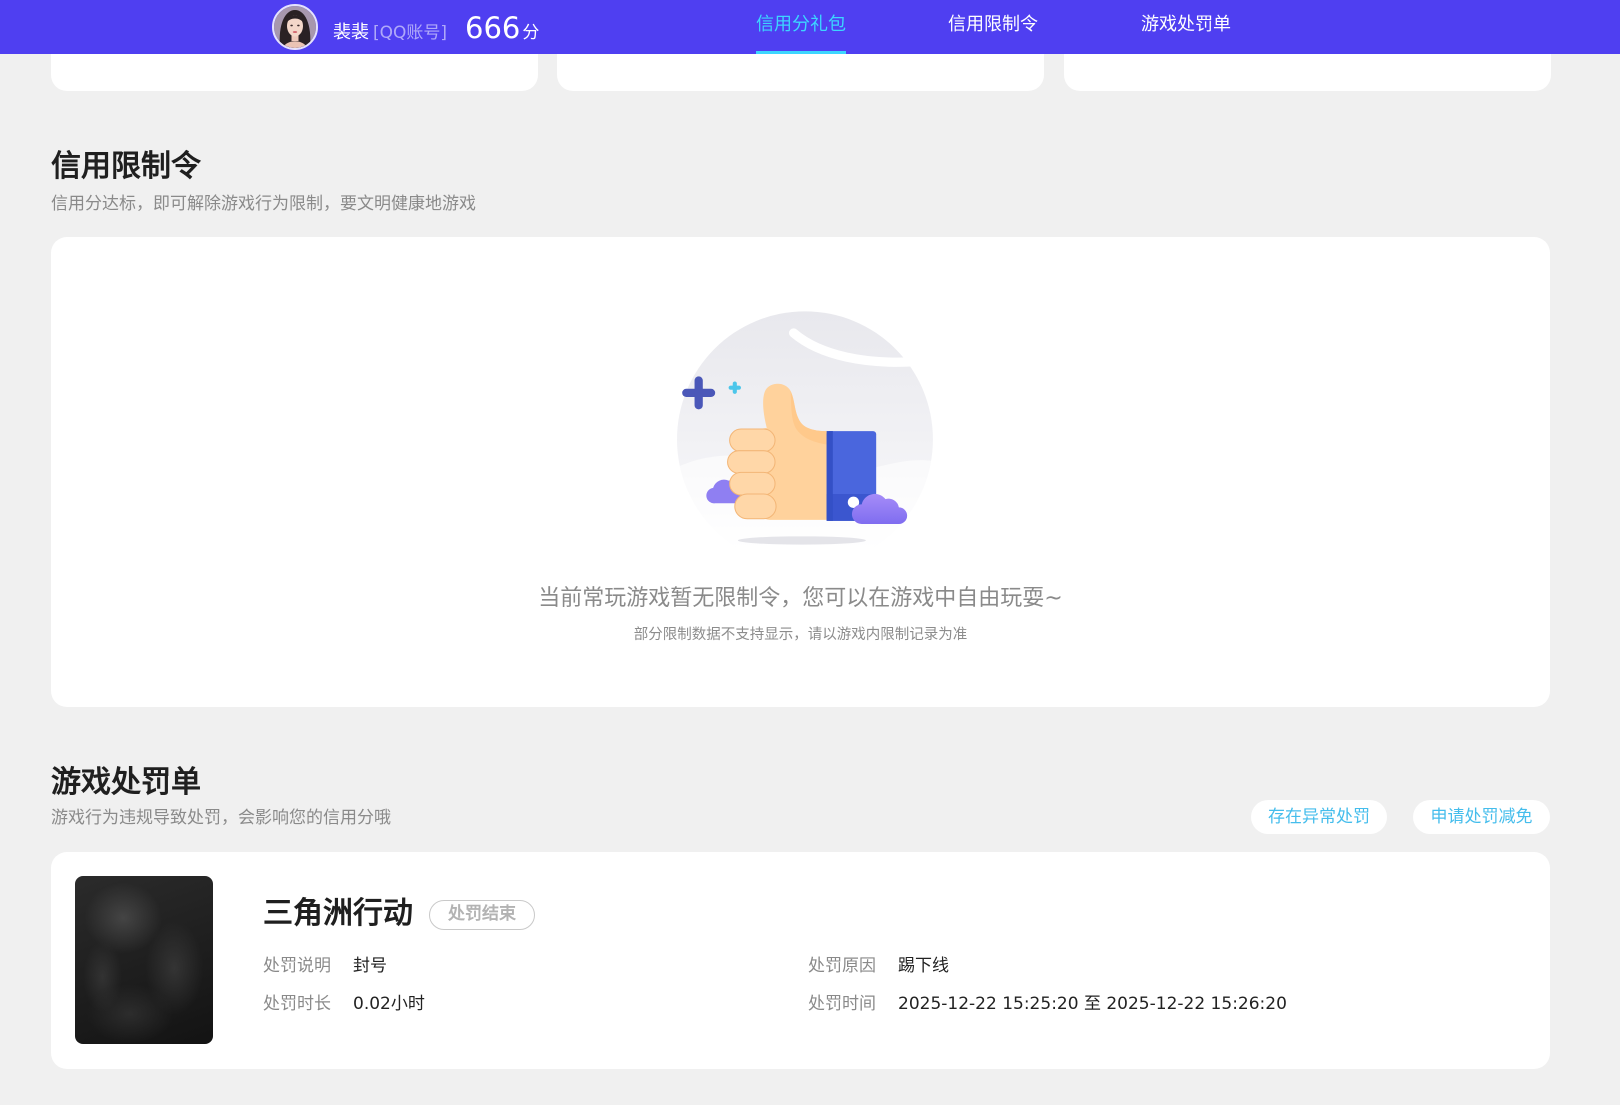 This screenshot has height=1105, width=1620. Describe the element at coordinates (1319, 817) in the screenshot. I see `report-abnormal-penalty-button: 存在异常处罚` at that location.